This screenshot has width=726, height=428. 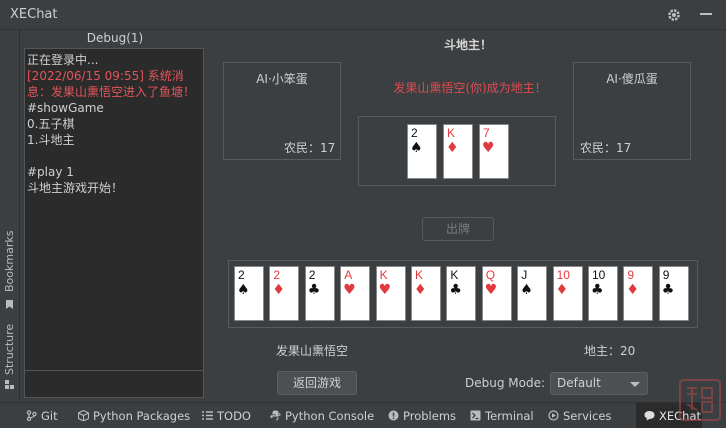 I want to click on hand-card: A ♥, so click(x=355, y=293).